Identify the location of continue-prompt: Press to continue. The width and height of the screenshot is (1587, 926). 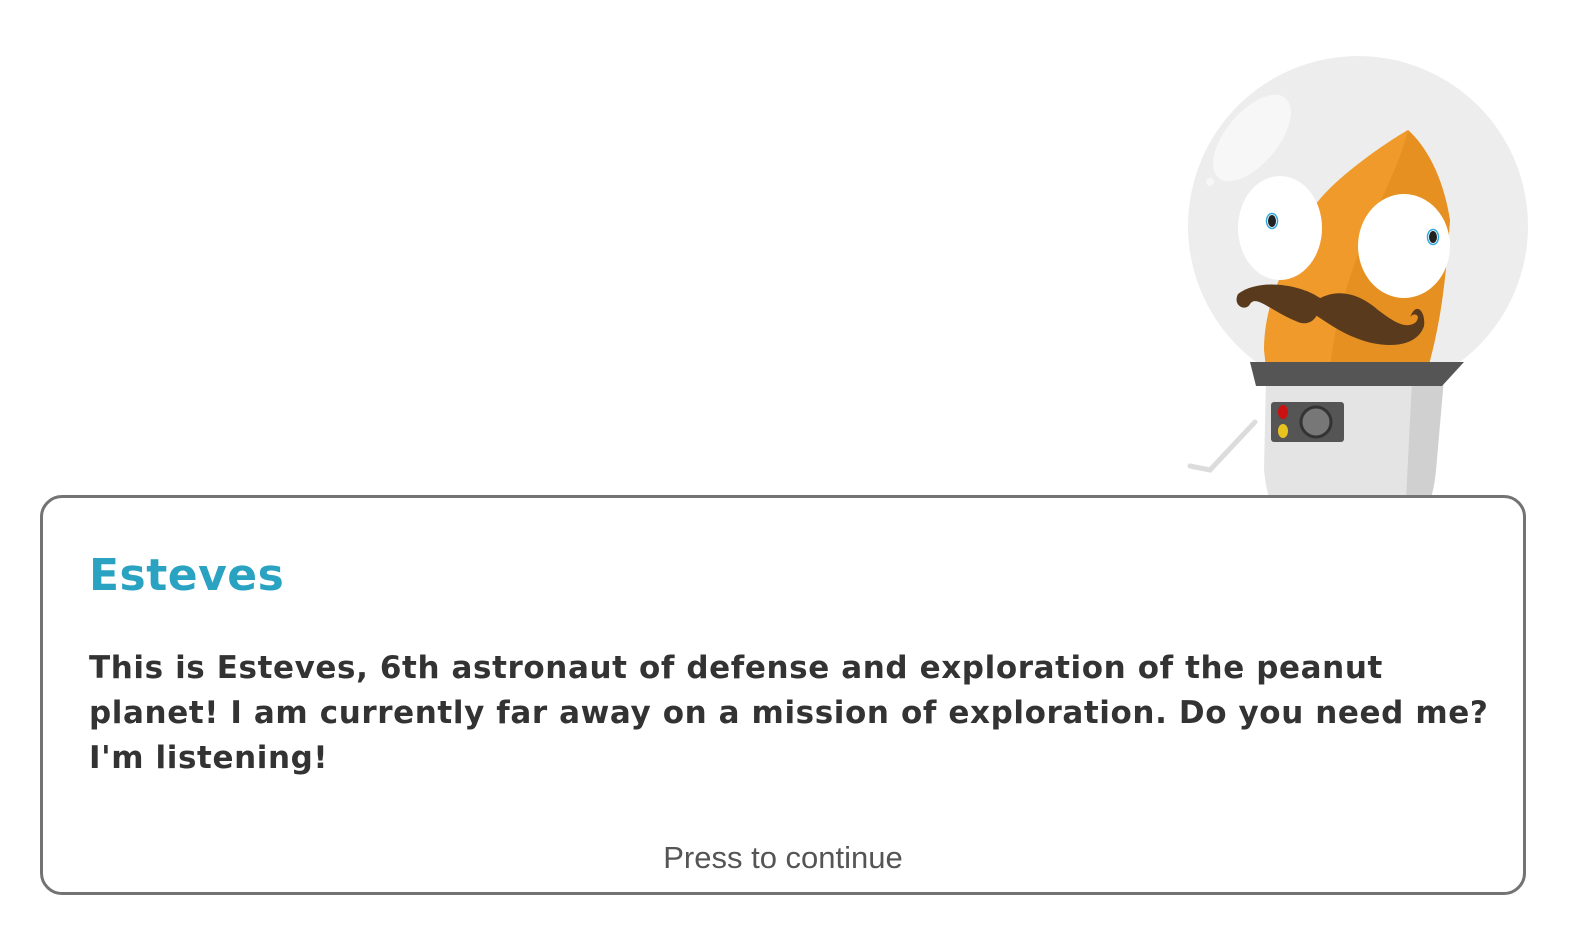
(783, 858).